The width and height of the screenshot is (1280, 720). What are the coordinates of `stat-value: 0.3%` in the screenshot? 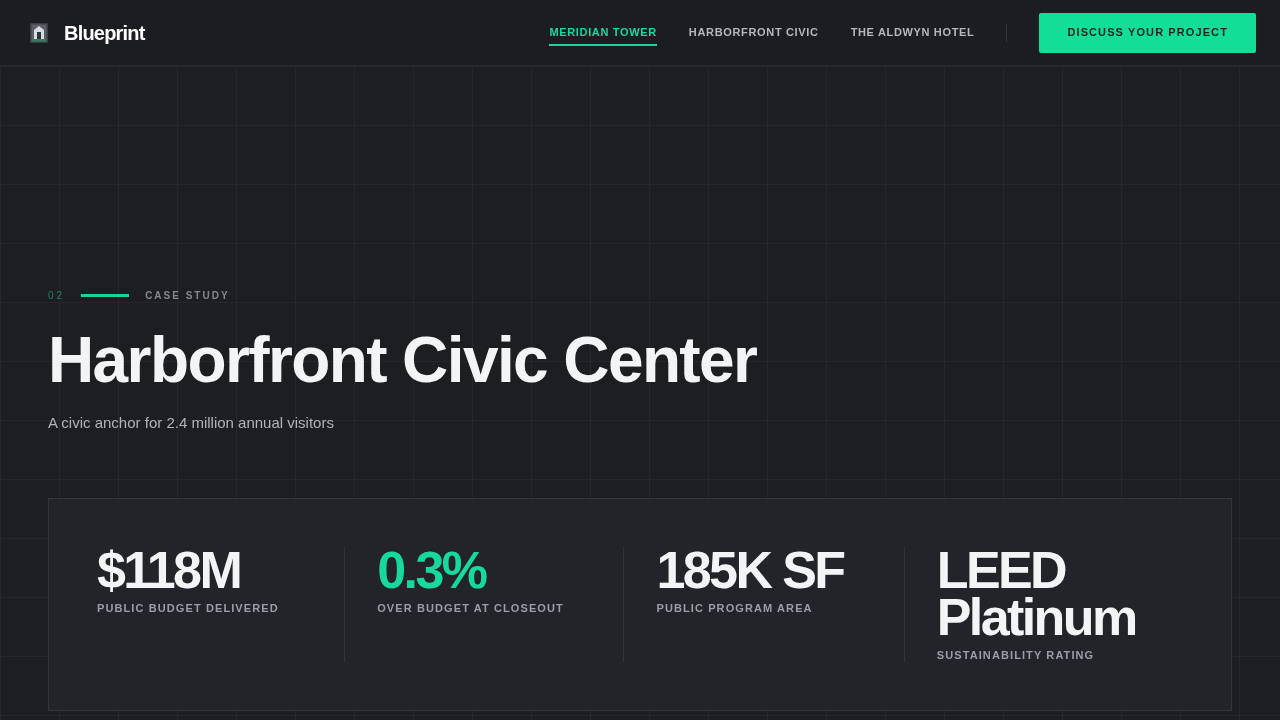 It's located at (432, 570).